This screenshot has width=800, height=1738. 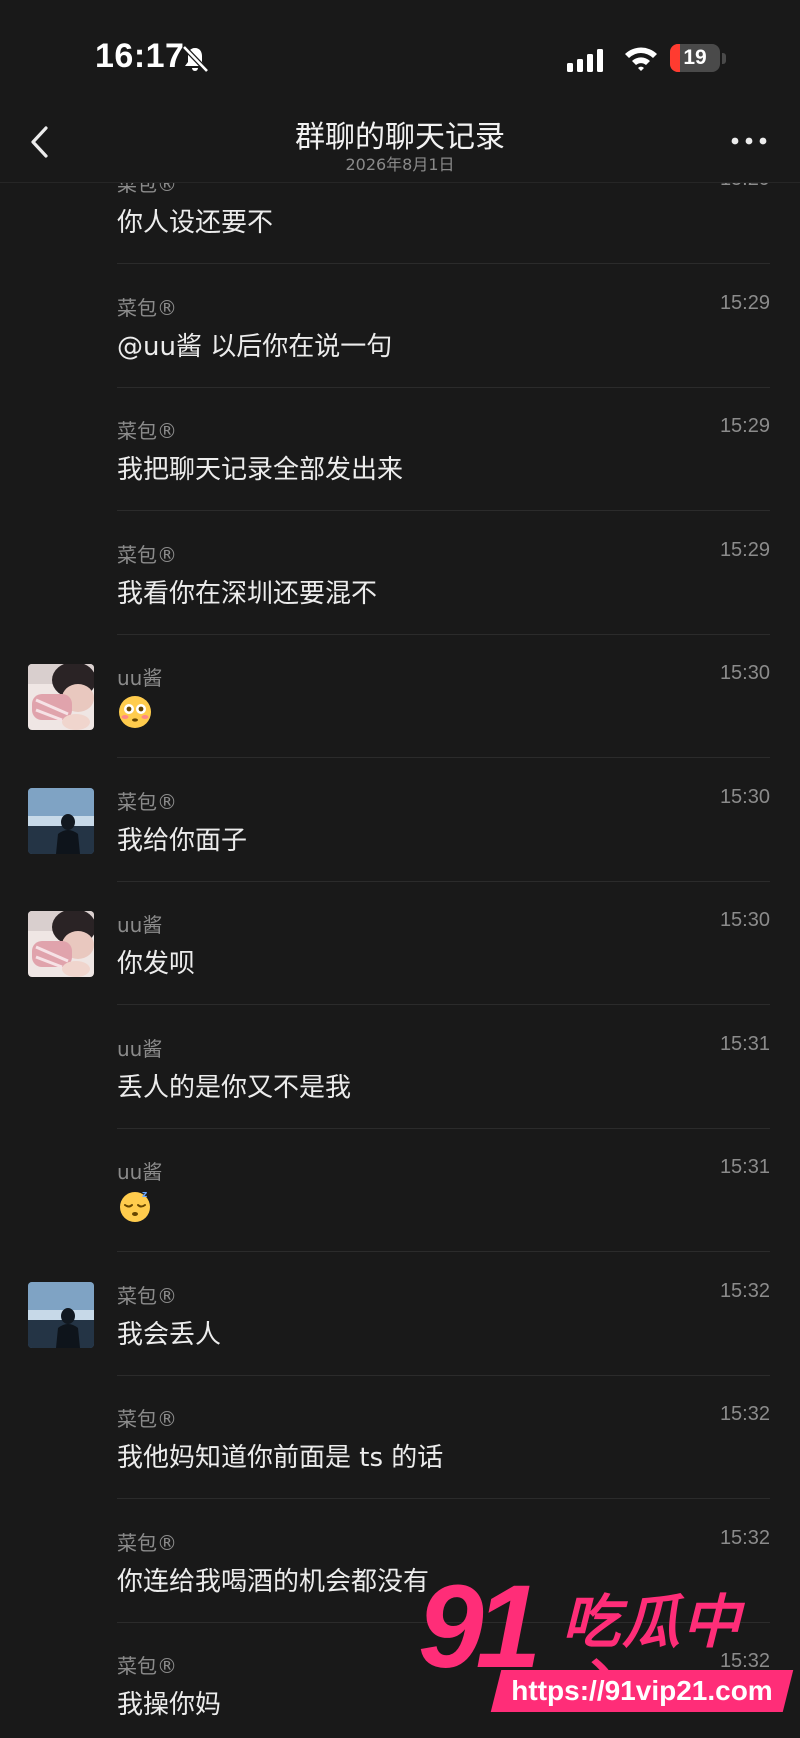 I want to click on message-text: 我把聊天记录全部发出来, so click(x=260, y=470).